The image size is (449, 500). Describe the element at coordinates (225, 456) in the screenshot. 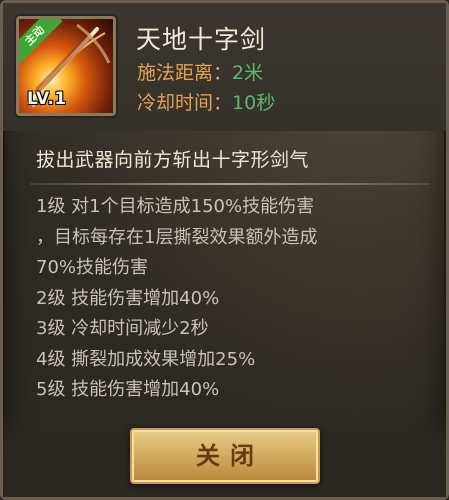

I see `close-button: 关闭` at that location.